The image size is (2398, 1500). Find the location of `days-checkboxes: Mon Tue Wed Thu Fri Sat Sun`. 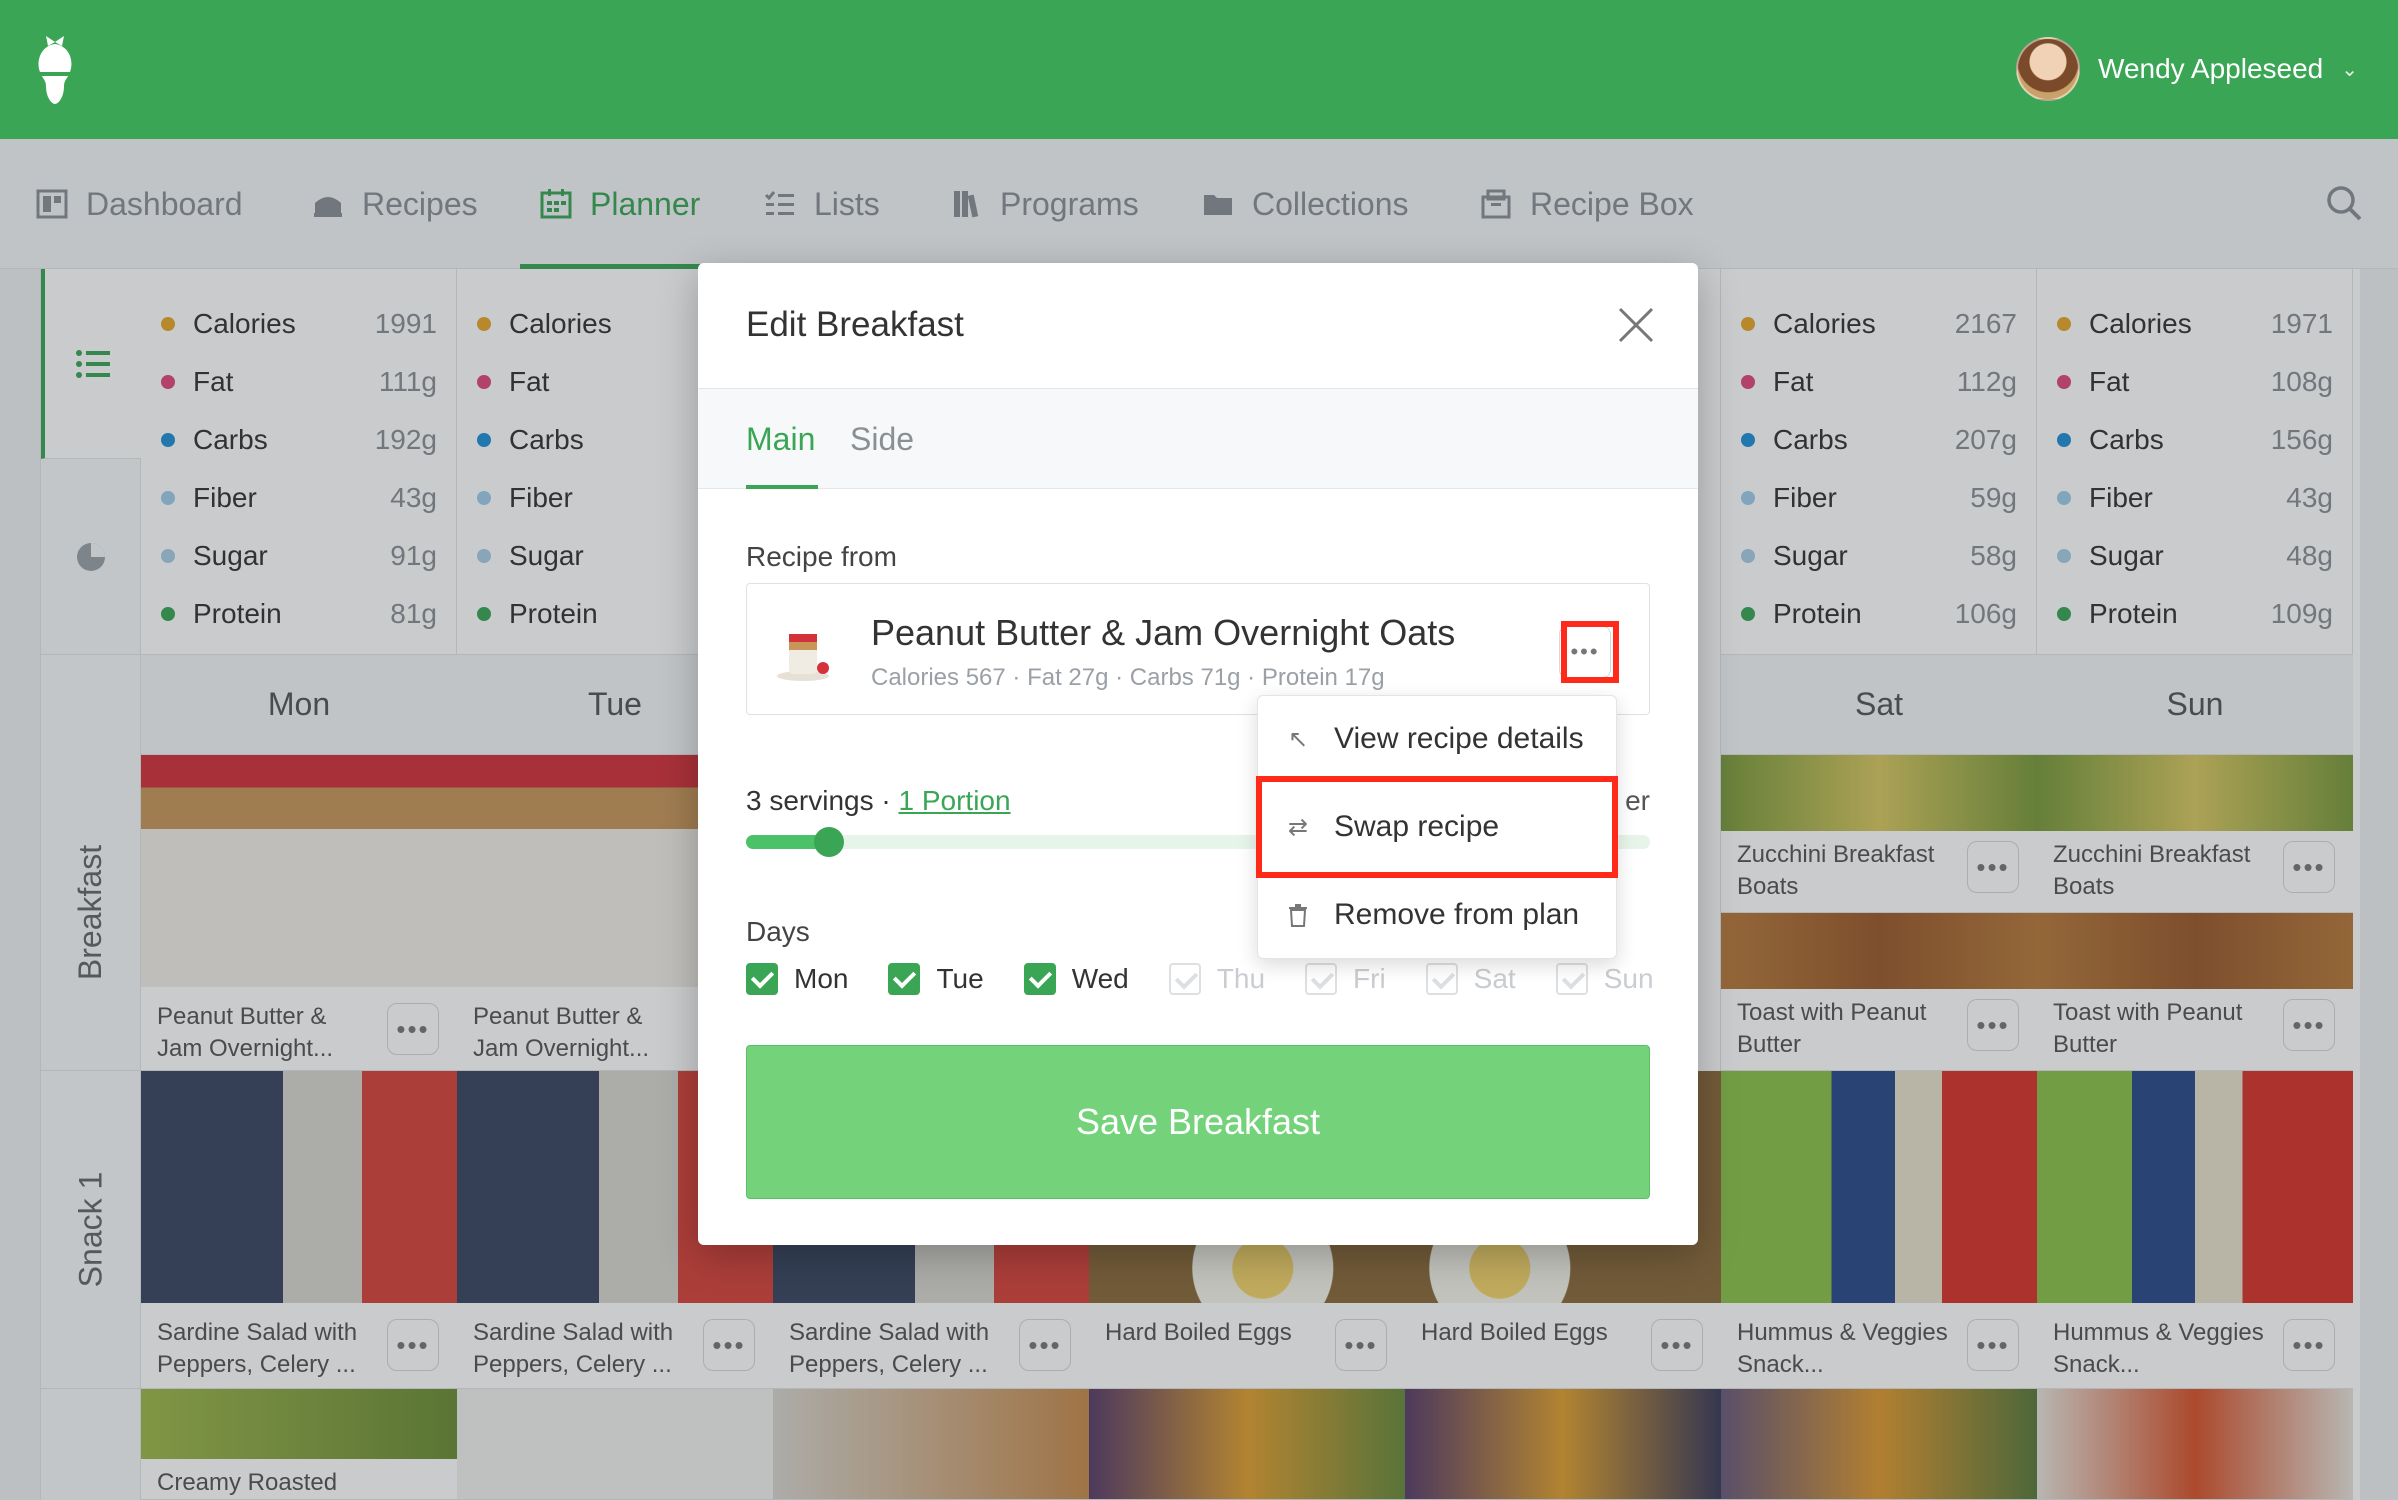

days-checkboxes: Mon Tue Wed Thu Fri Sat Sun is located at coordinates (1220, 979).